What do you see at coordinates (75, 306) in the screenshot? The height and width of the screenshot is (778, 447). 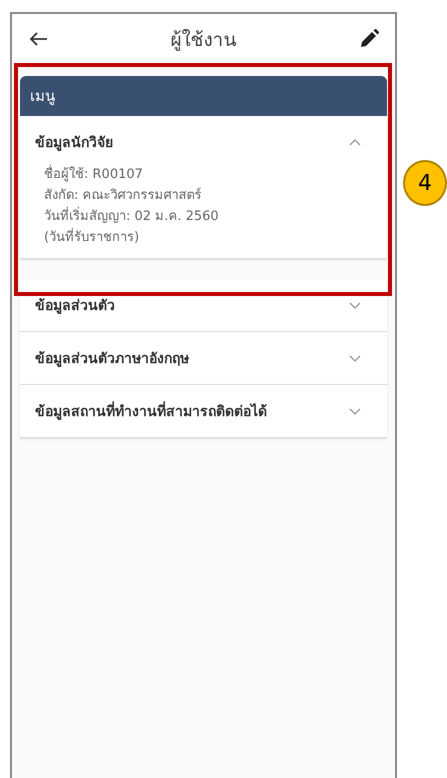 I see `section-title: ข้อมูลส่วนตัว` at bounding box center [75, 306].